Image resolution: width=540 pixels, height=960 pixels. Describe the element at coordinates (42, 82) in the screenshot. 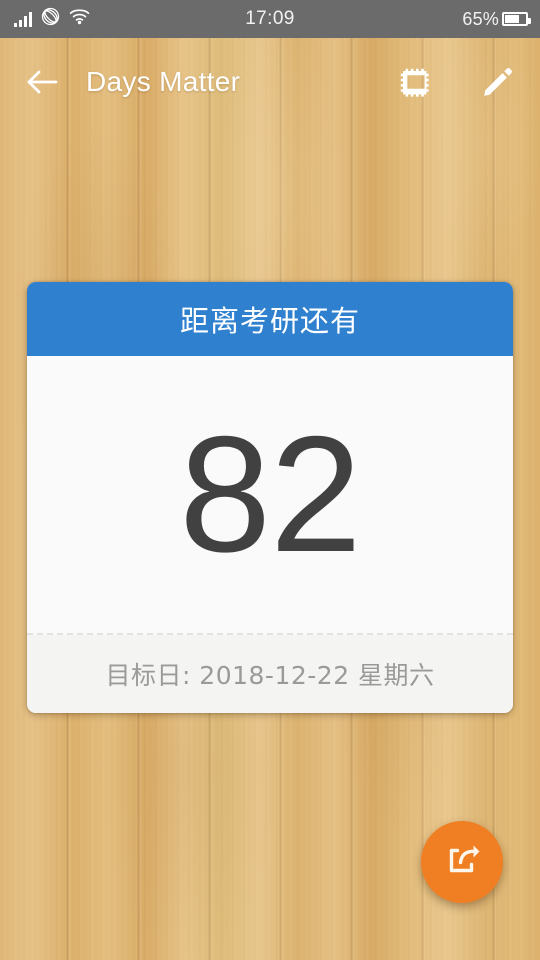

I see `back-arrow-icon` at that location.